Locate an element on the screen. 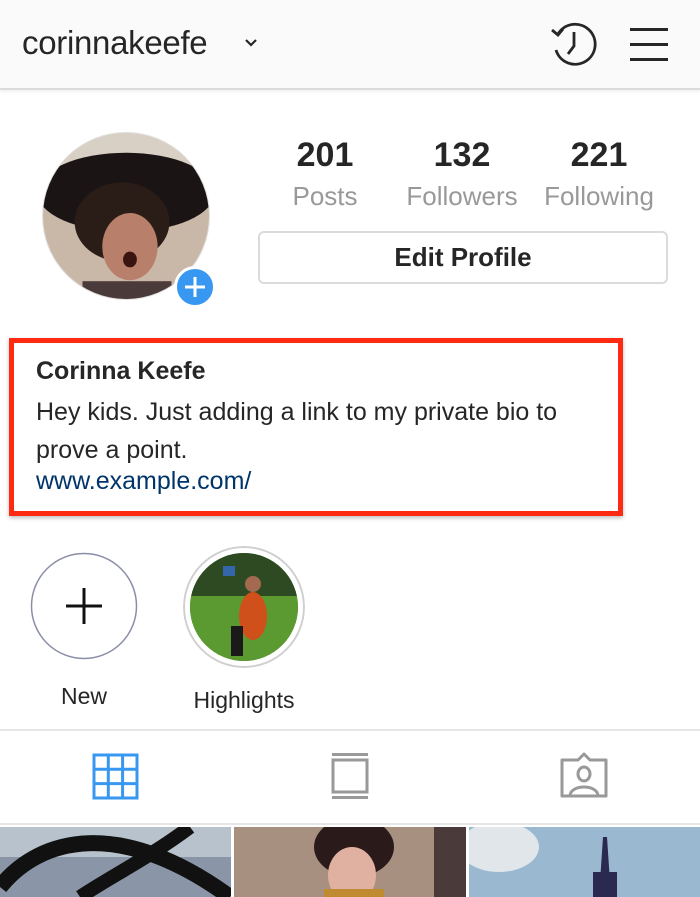  feed-icon is located at coordinates (350, 776).